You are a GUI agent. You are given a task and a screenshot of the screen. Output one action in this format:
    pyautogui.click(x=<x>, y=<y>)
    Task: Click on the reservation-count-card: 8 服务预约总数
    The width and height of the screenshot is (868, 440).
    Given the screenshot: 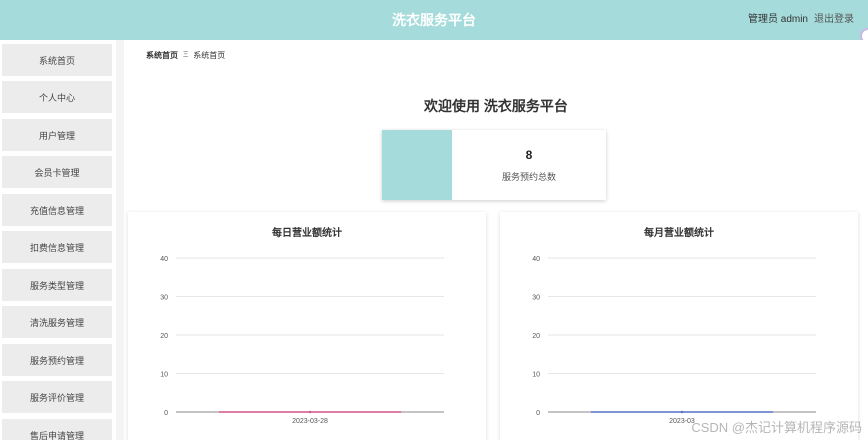 What is the action you would take?
    pyautogui.click(x=494, y=165)
    